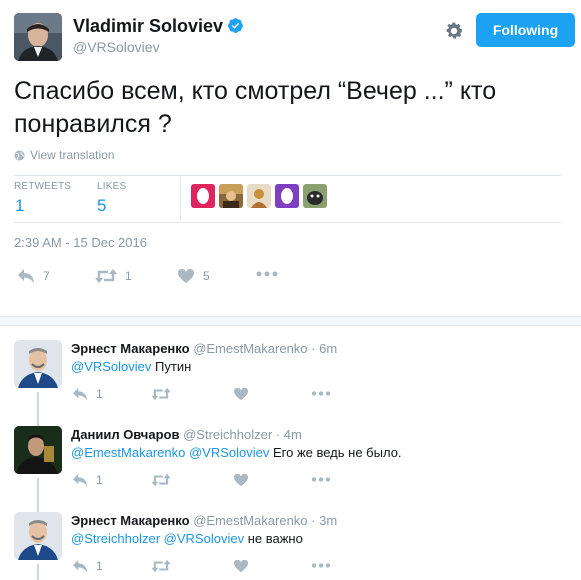 The width and height of the screenshot is (581, 580). What do you see at coordinates (125, 434) in the screenshot?
I see `reply-author-name: Даниил Овчаров` at bounding box center [125, 434].